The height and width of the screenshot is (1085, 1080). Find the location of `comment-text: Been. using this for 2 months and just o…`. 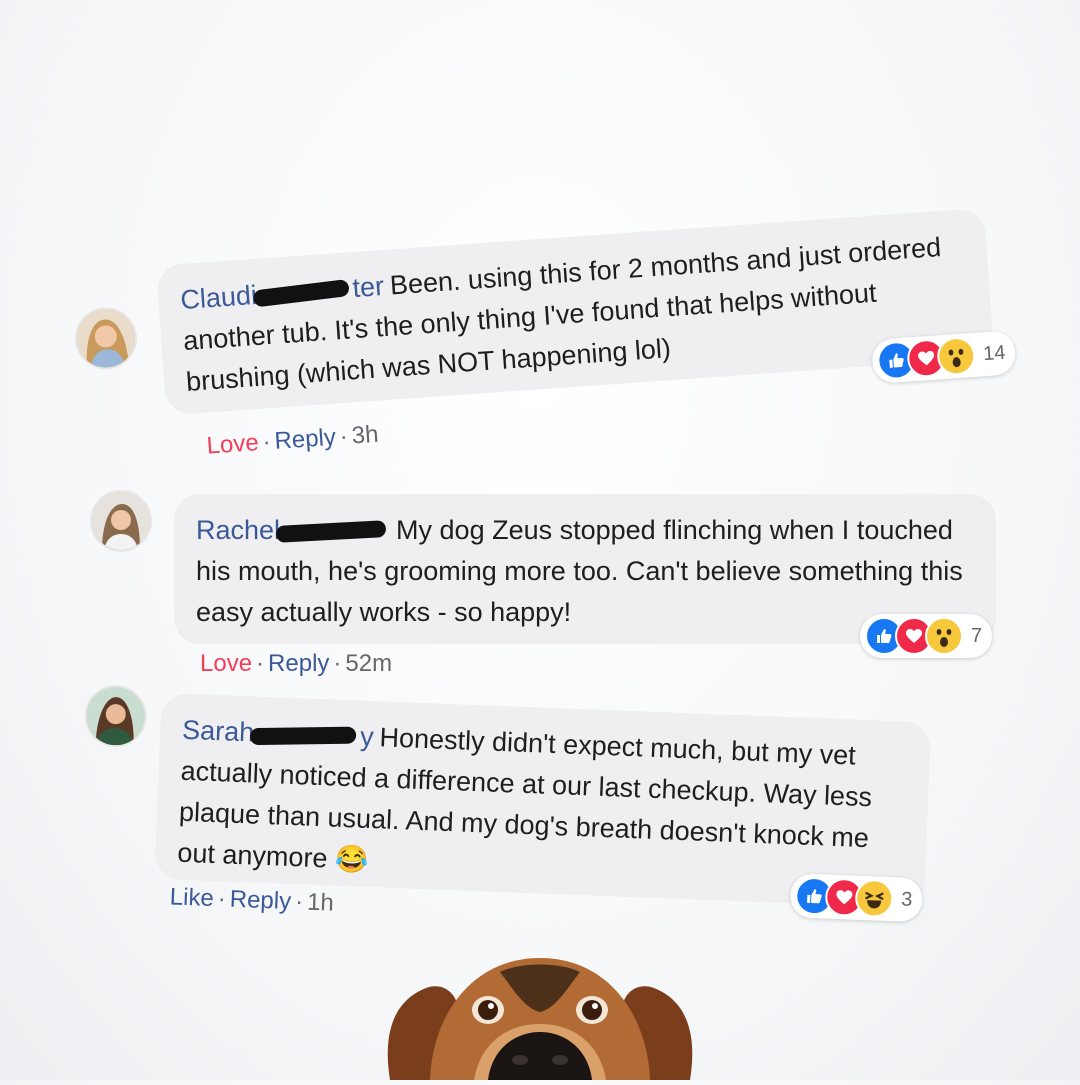

comment-text: Been. using this for 2 months and just o… is located at coordinates (562, 314).